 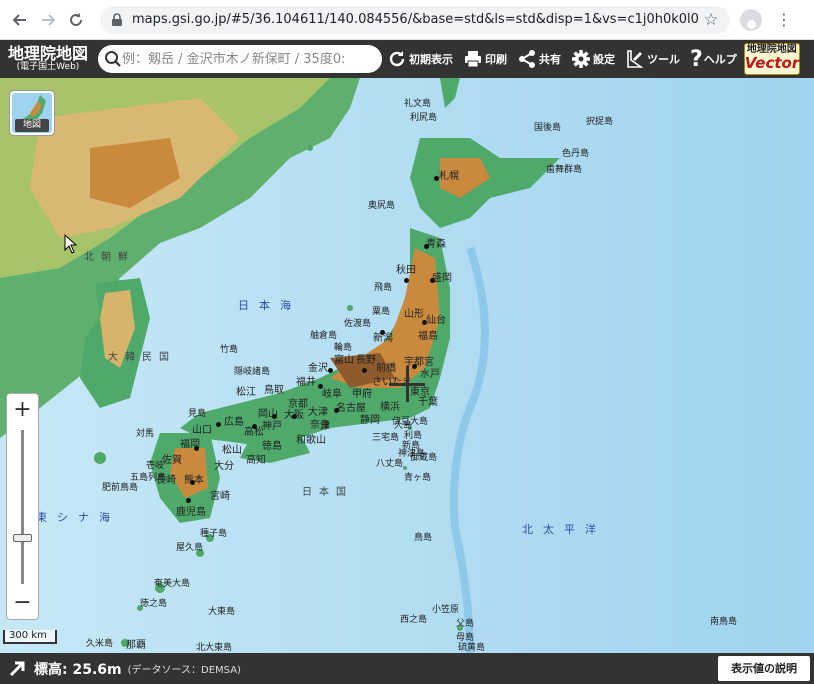 What do you see at coordinates (465, 638) in the screenshot?
I see `island-label-hahajima: 母島` at bounding box center [465, 638].